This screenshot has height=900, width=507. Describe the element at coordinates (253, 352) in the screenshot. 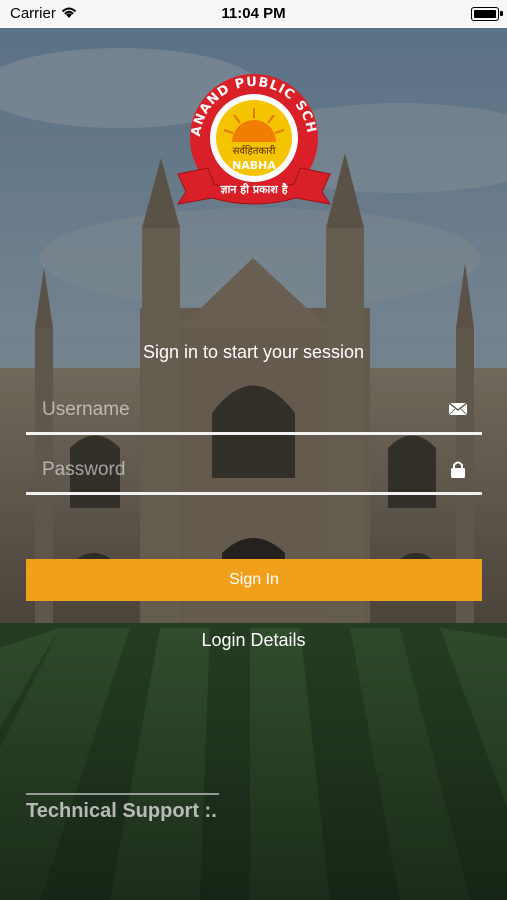

I see `session-tagline: Sign in to start your session` at that location.